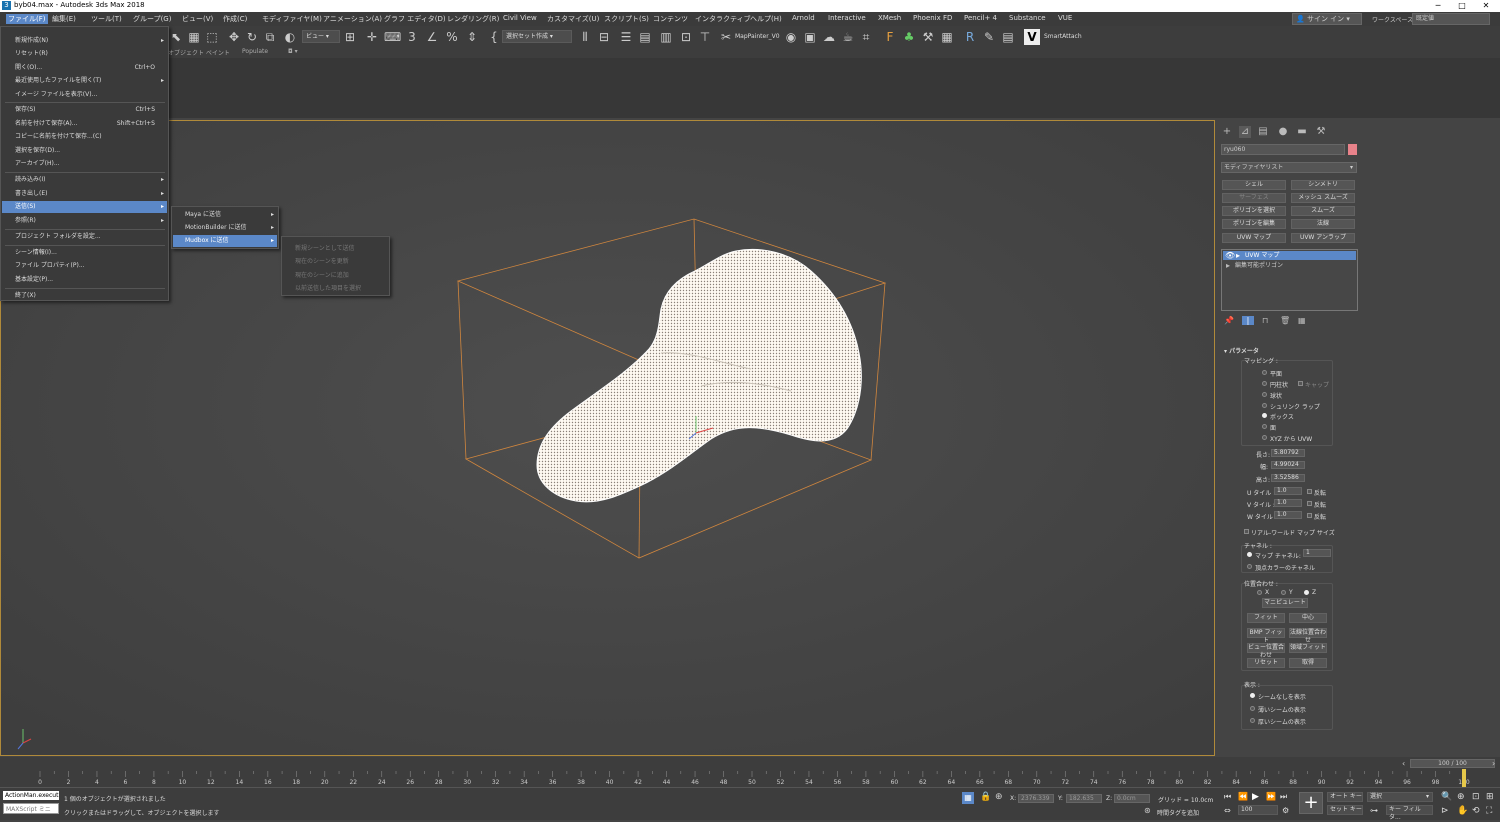  What do you see at coordinates (1285, 603) in the screenshot?
I see `manipulate-button: マニピュレート` at bounding box center [1285, 603].